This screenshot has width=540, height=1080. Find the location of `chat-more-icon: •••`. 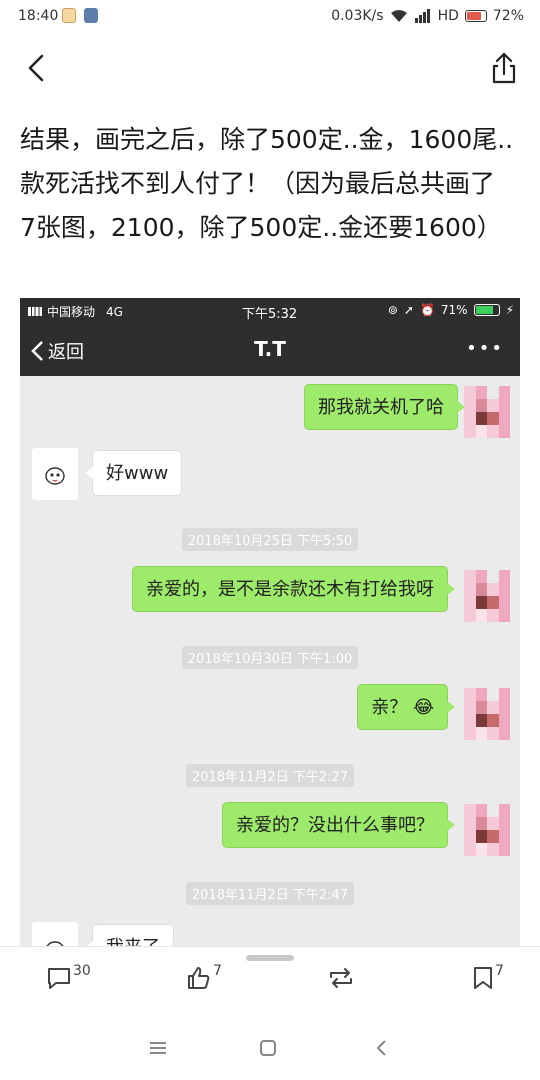

chat-more-icon: ••• is located at coordinates (485, 348).